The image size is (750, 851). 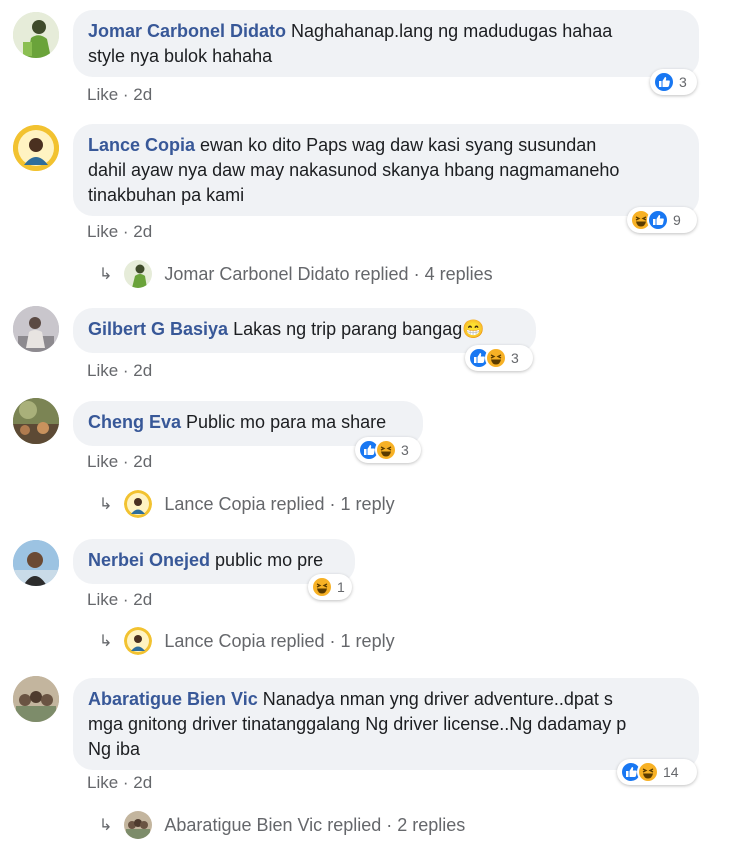 I want to click on comment-text: Naghahanap.lang ng madudugas hahaa, so click(x=452, y=31).